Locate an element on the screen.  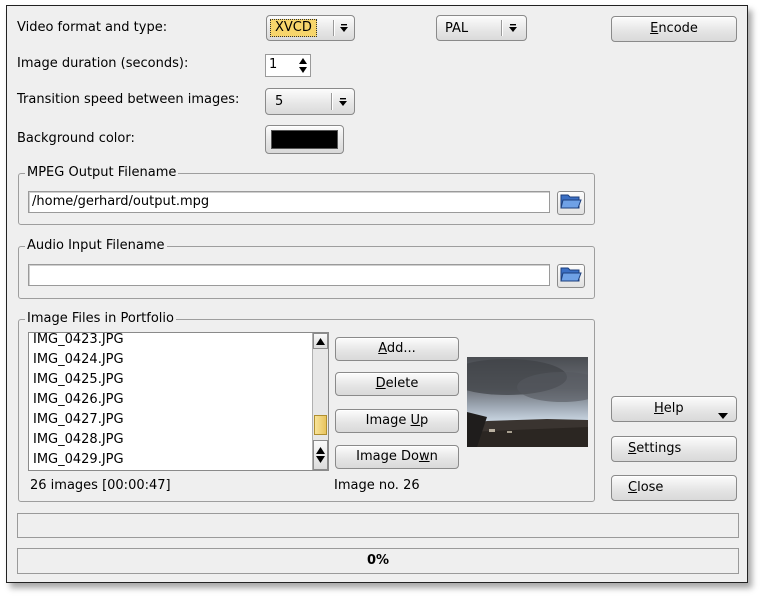
list-item: IMG_0425.JPG is located at coordinates (170, 380).